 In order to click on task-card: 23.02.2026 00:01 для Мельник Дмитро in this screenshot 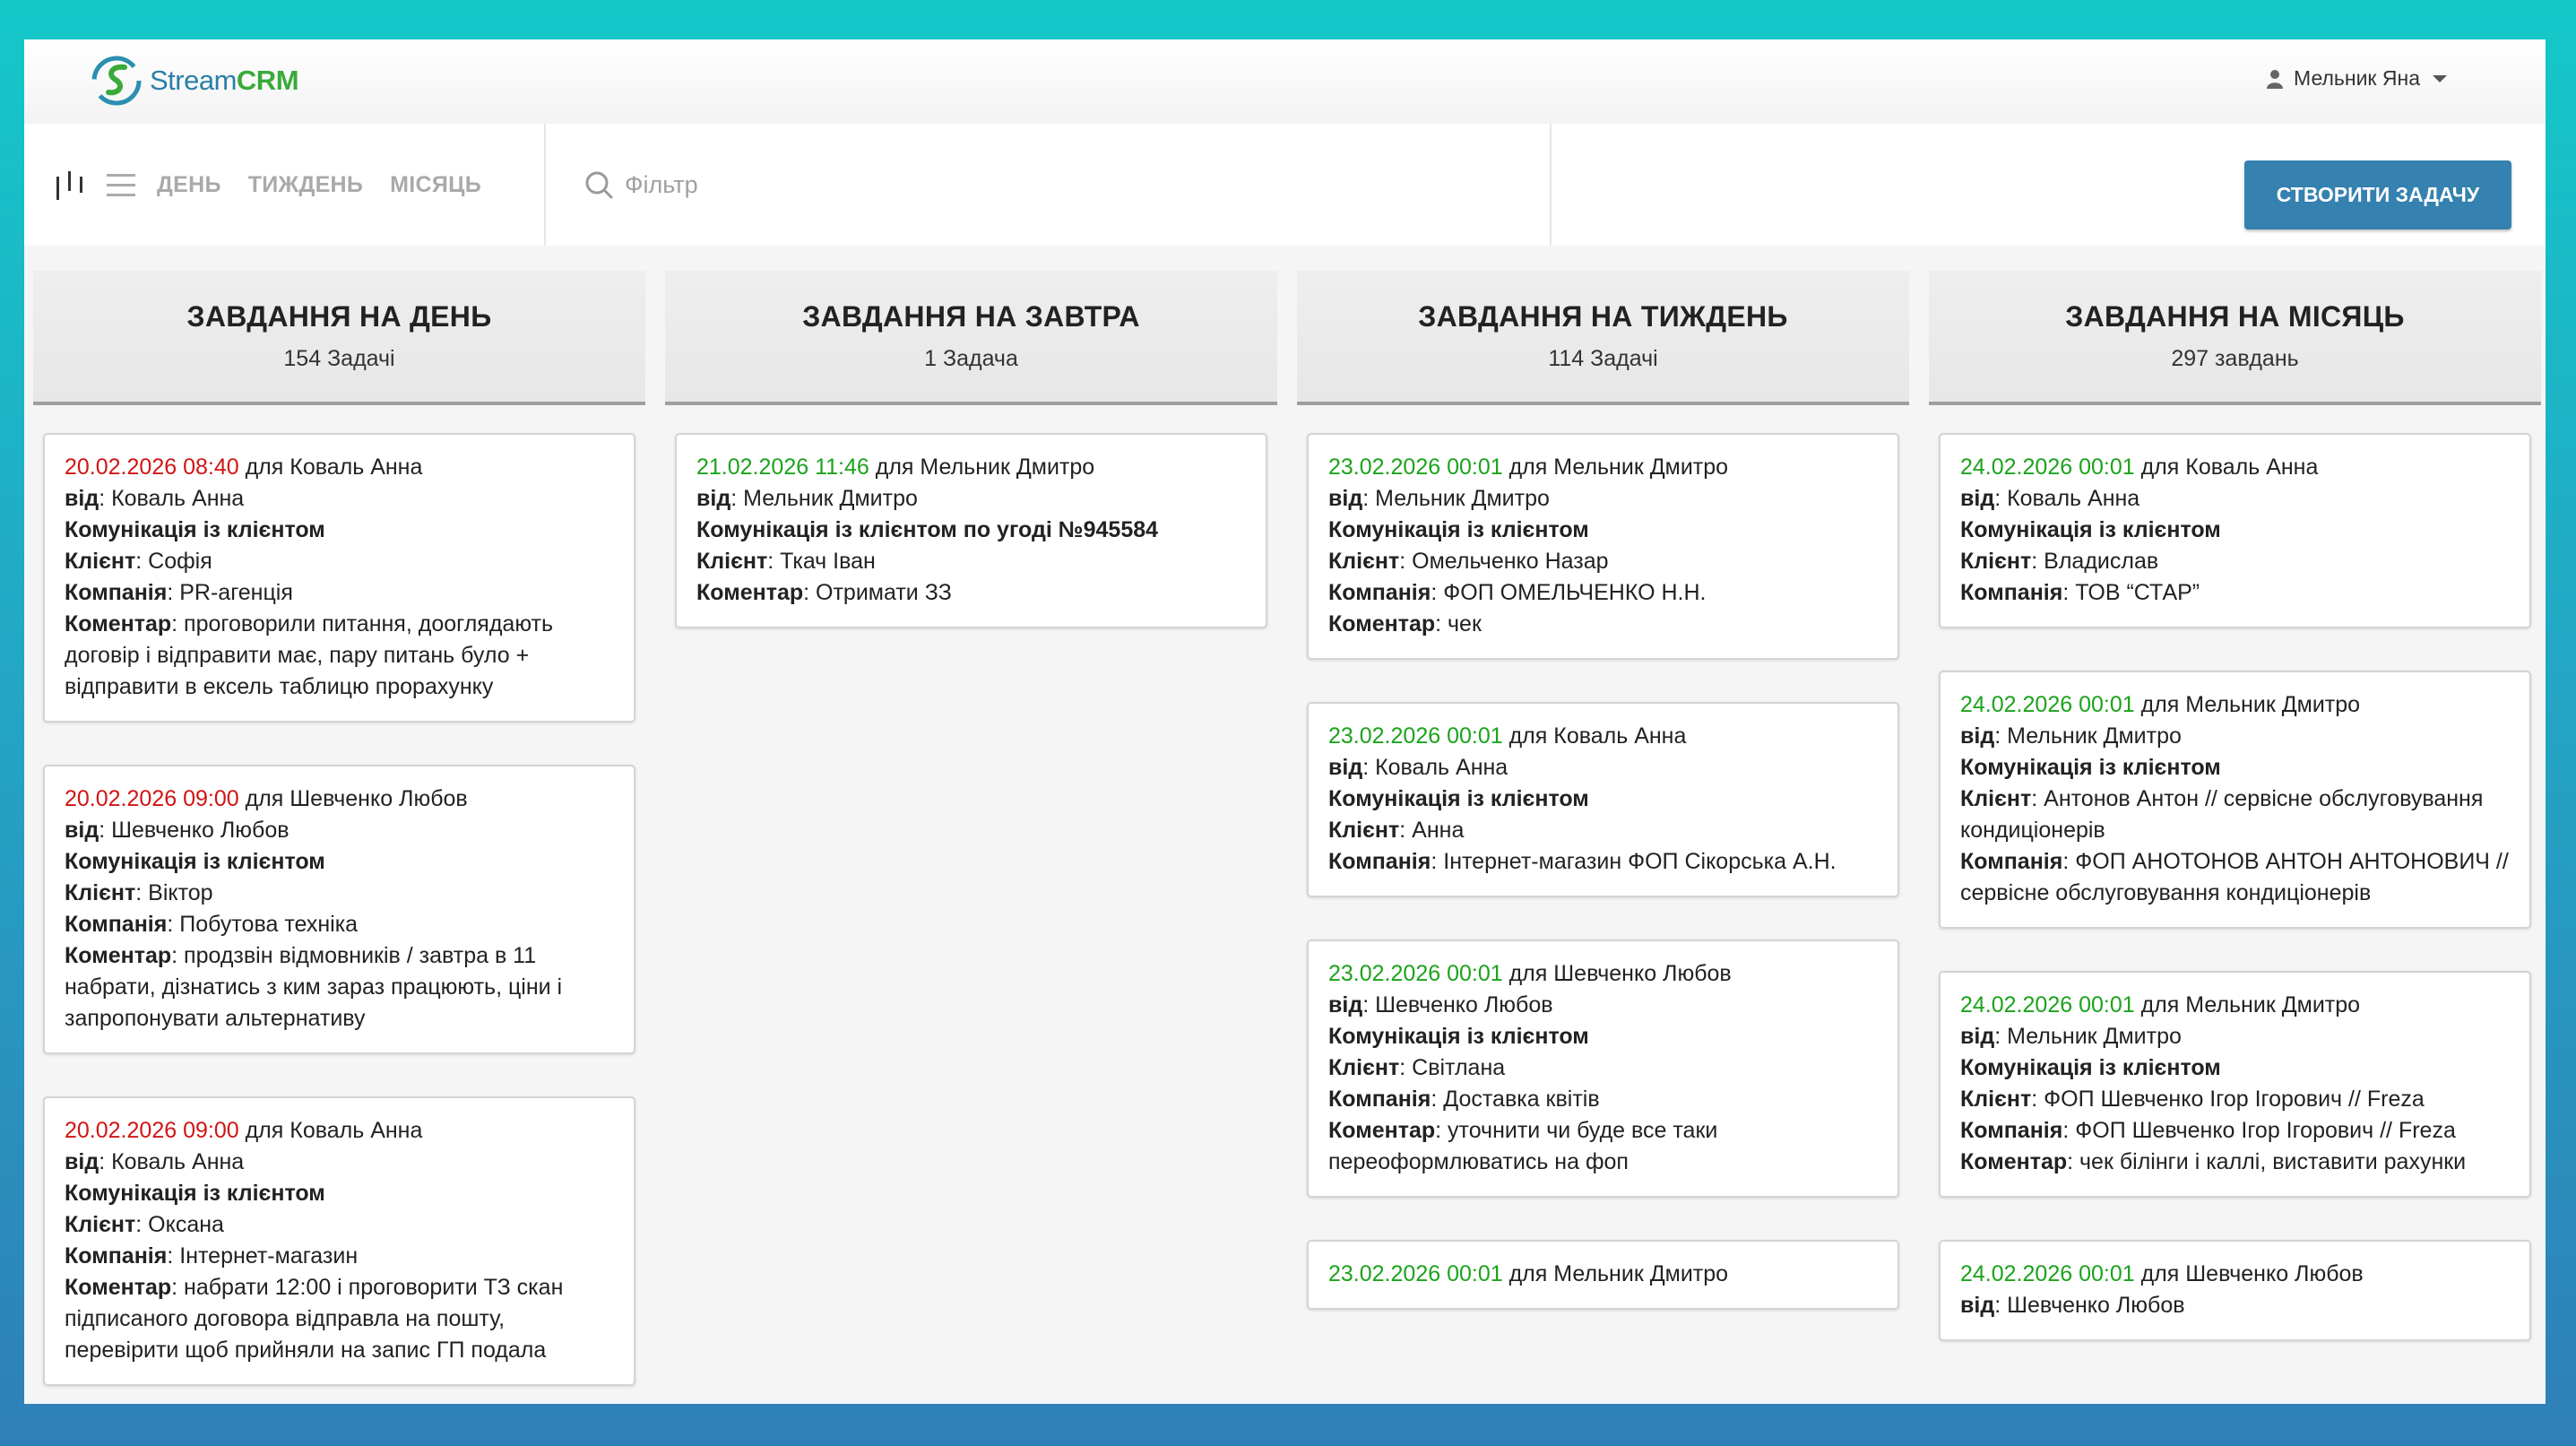, I will do `click(1603, 1275)`.